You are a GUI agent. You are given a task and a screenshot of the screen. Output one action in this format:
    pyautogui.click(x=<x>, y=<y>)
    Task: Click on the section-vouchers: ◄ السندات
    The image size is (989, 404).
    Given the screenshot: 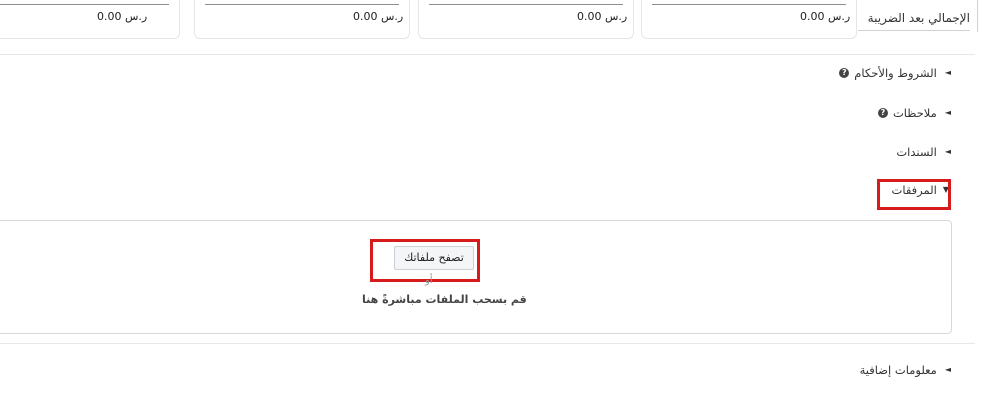 What is the action you would take?
    pyautogui.click(x=923, y=152)
    